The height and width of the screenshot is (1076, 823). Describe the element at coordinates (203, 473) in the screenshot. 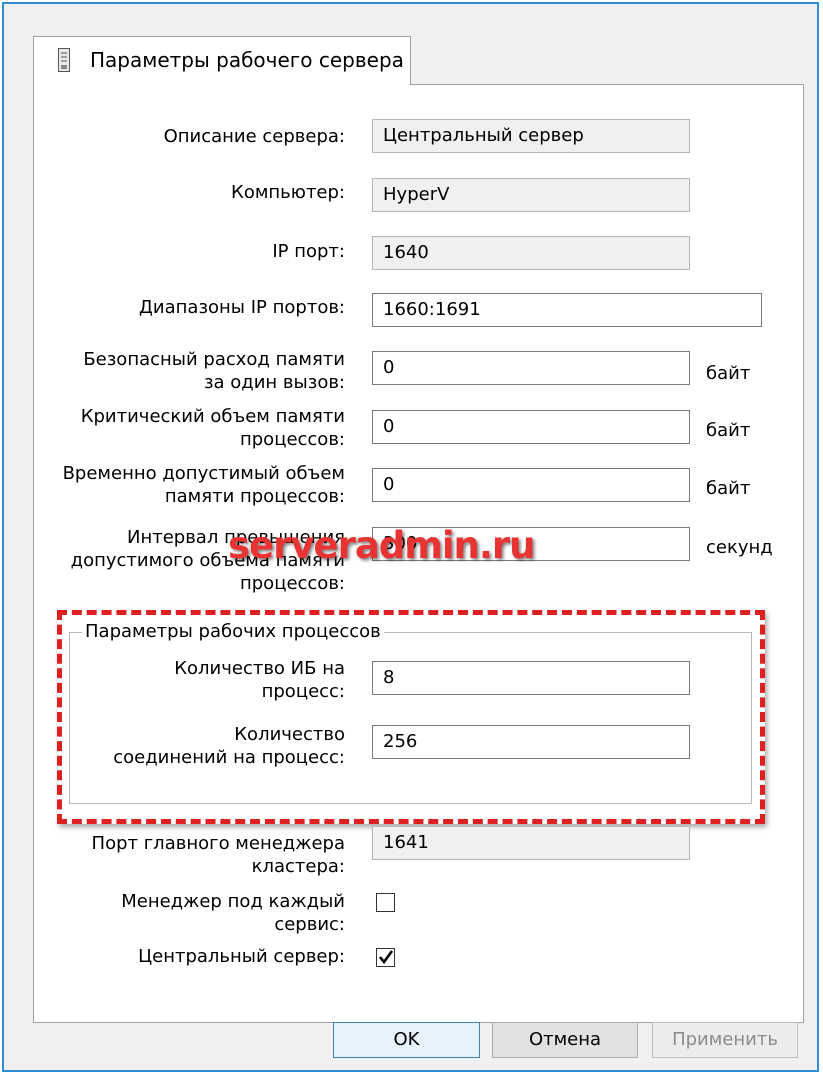

I see `temp-memory-label-line1: Временно допустимый объем` at that location.